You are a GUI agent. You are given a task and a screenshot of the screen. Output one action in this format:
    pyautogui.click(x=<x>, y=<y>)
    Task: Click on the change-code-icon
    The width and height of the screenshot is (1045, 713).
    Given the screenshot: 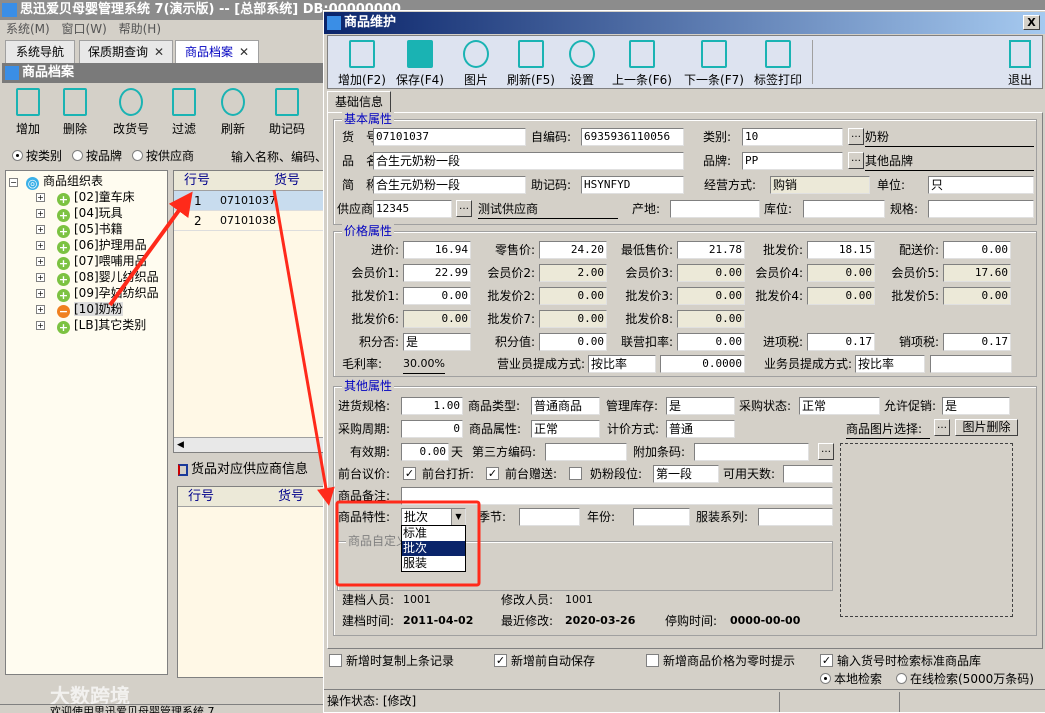 What is the action you would take?
    pyautogui.click(x=131, y=102)
    